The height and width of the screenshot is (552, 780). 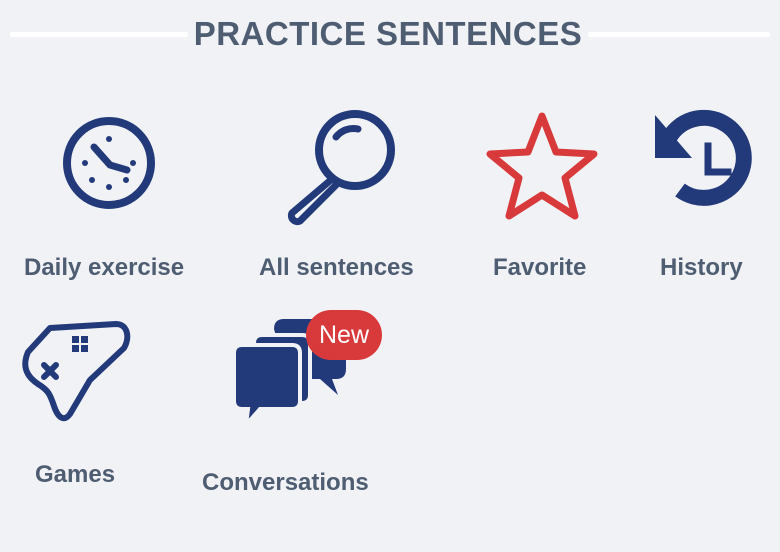 I want to click on tile-label: History, so click(x=701, y=267).